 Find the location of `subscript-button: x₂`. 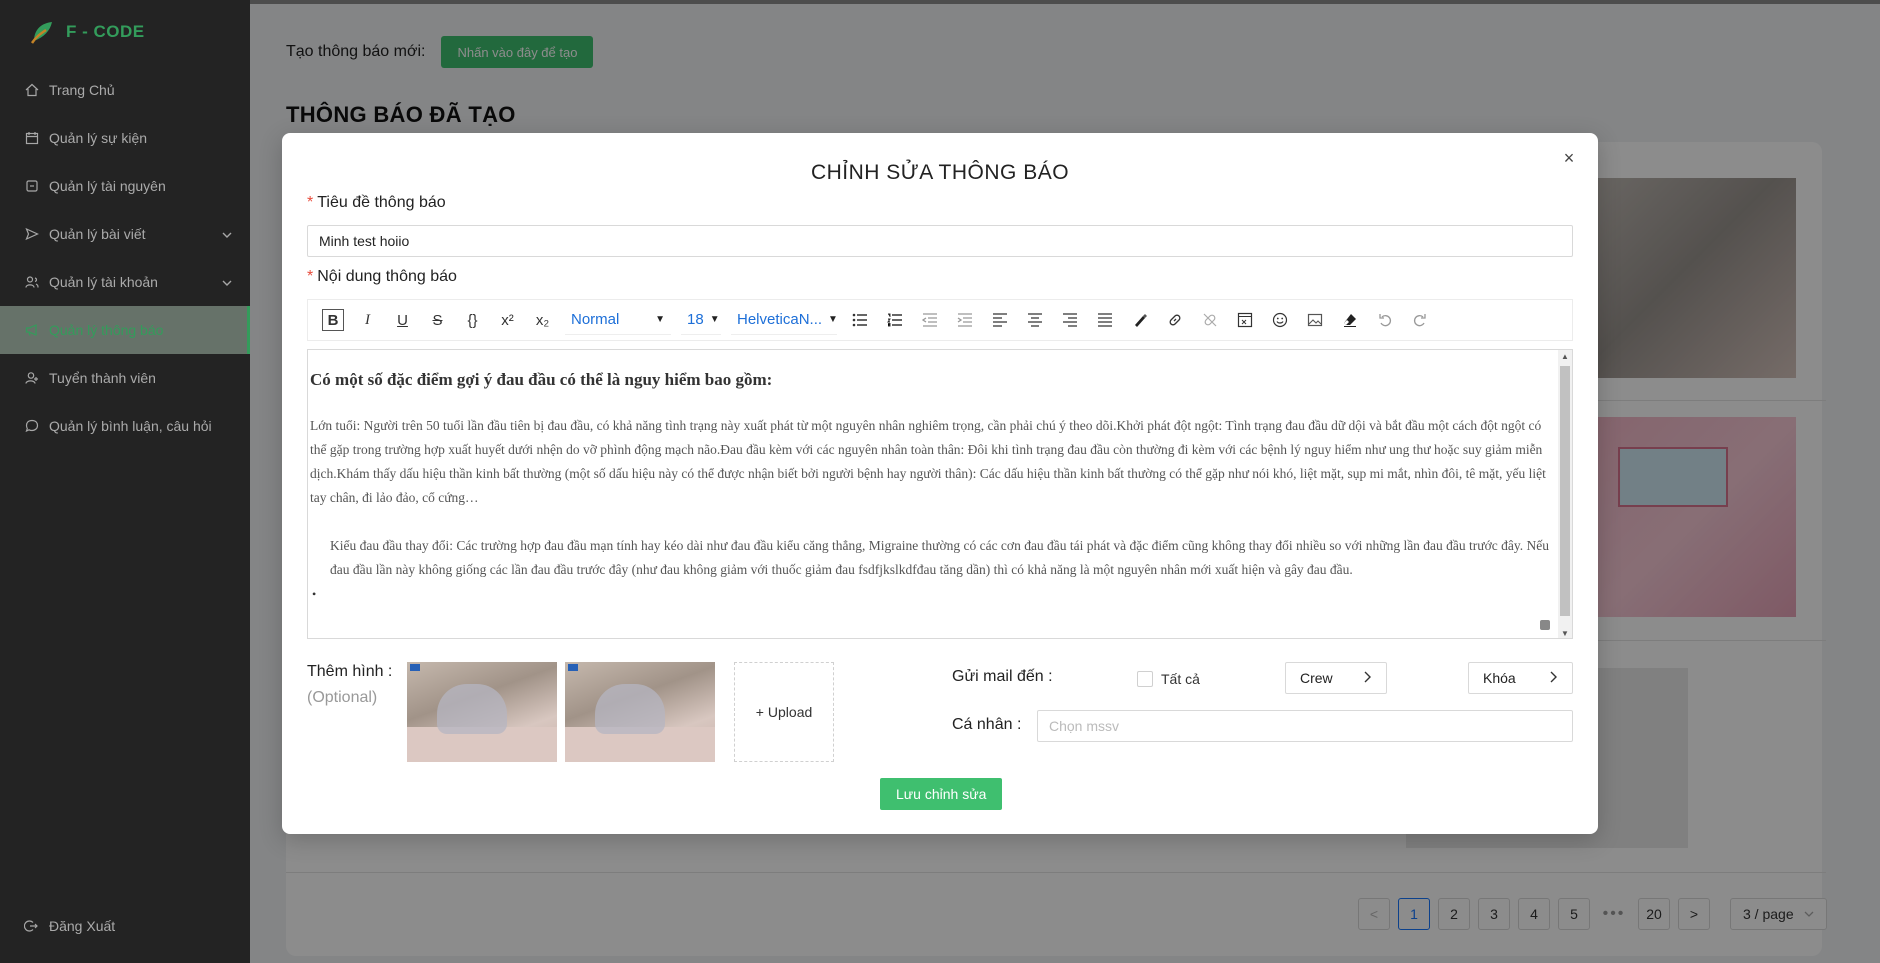

subscript-button: x₂ is located at coordinates (542, 320).